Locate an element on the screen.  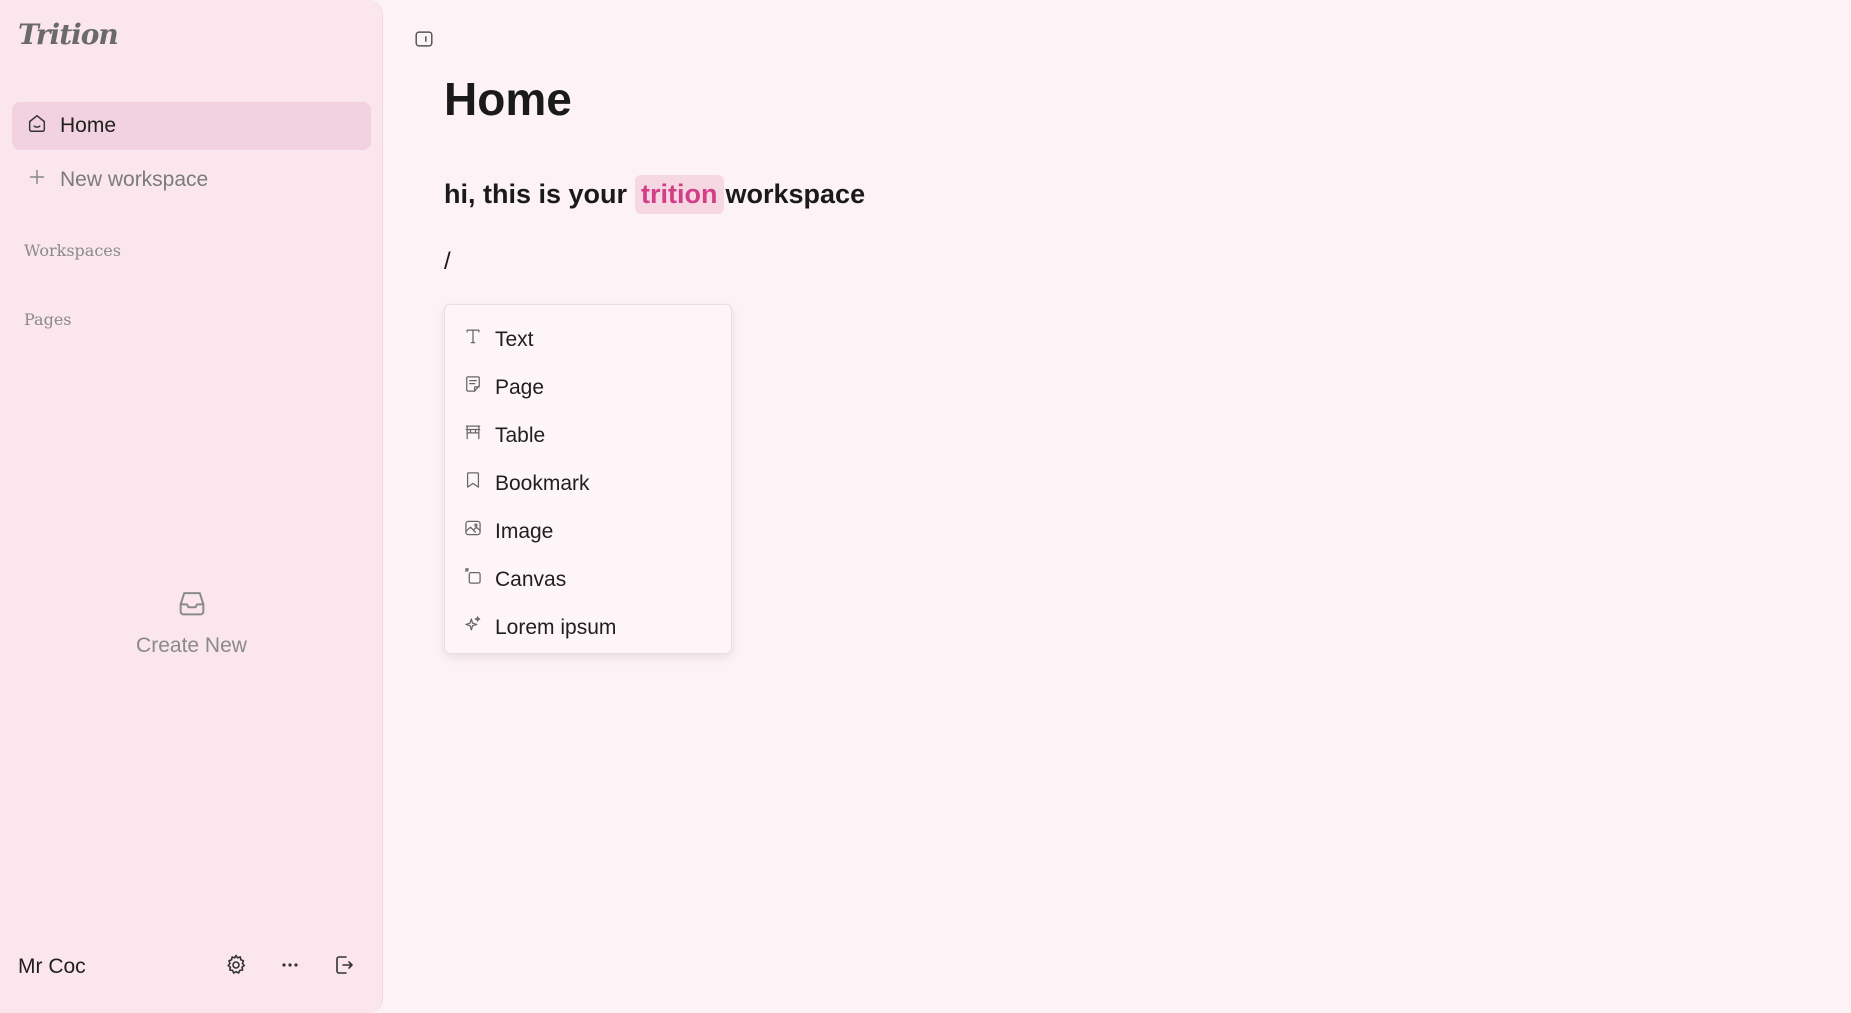
sidebar-item-home: Home is located at coordinates (191, 126).